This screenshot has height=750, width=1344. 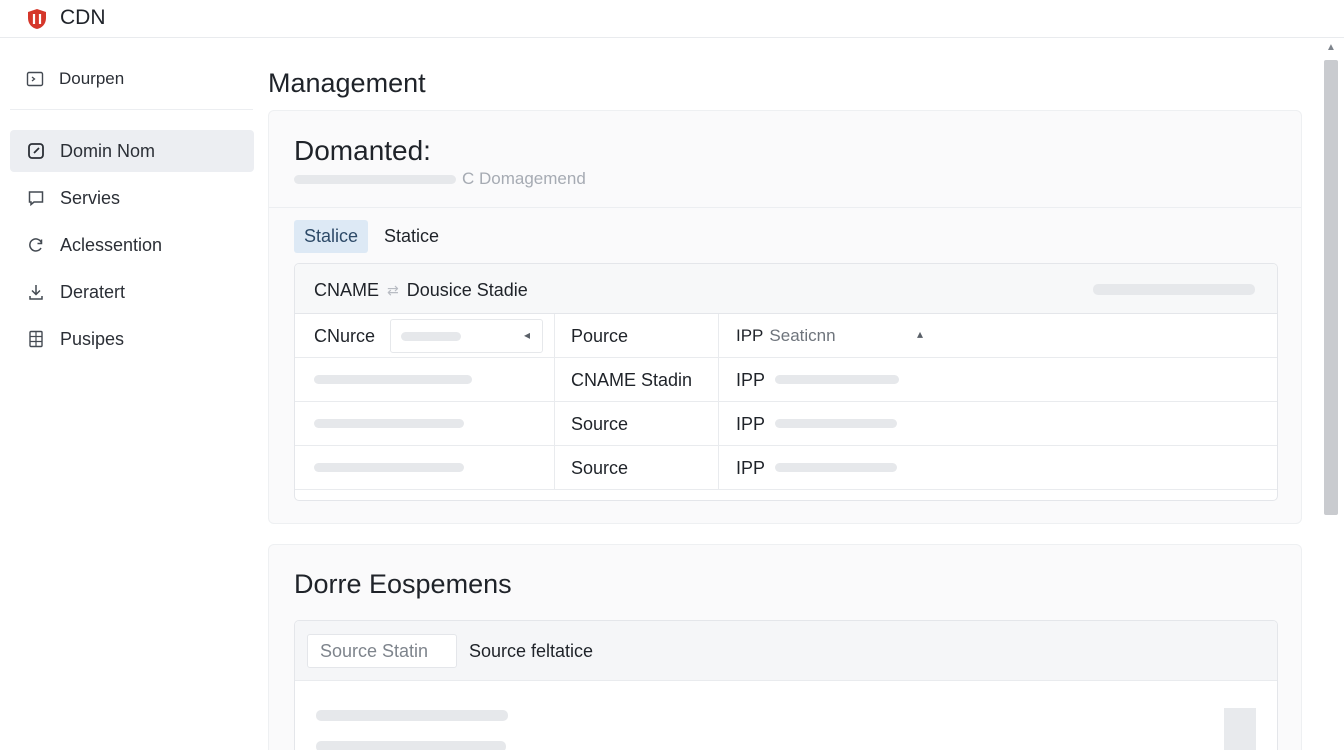 What do you see at coordinates (1331, 287) in the screenshot?
I see `scrollbar-thumb` at bounding box center [1331, 287].